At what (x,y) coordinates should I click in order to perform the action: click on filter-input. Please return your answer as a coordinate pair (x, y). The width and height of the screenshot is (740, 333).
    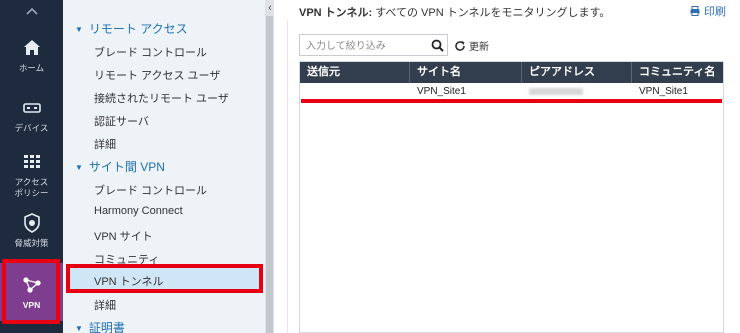
    Looking at the image, I should click on (365, 46).